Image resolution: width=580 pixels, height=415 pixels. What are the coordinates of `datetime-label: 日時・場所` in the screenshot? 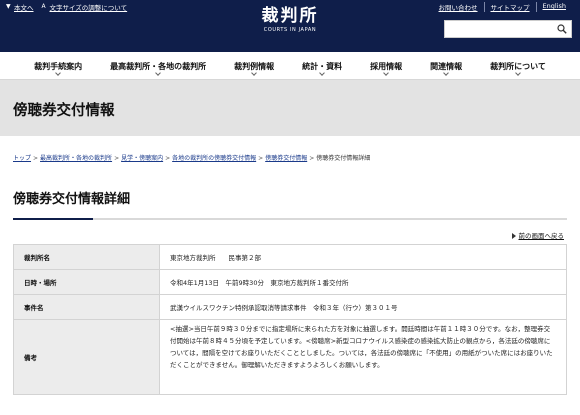 It's located at (86, 282).